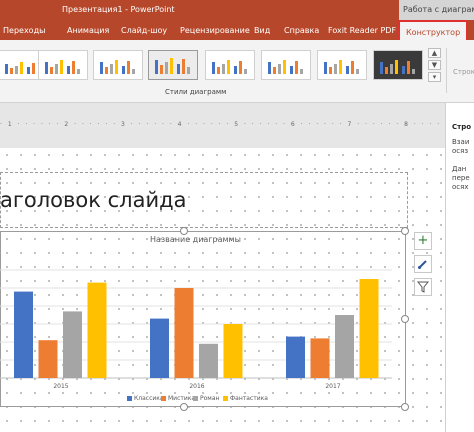  I want to click on bar-2015-Мистика, so click(48, 359).